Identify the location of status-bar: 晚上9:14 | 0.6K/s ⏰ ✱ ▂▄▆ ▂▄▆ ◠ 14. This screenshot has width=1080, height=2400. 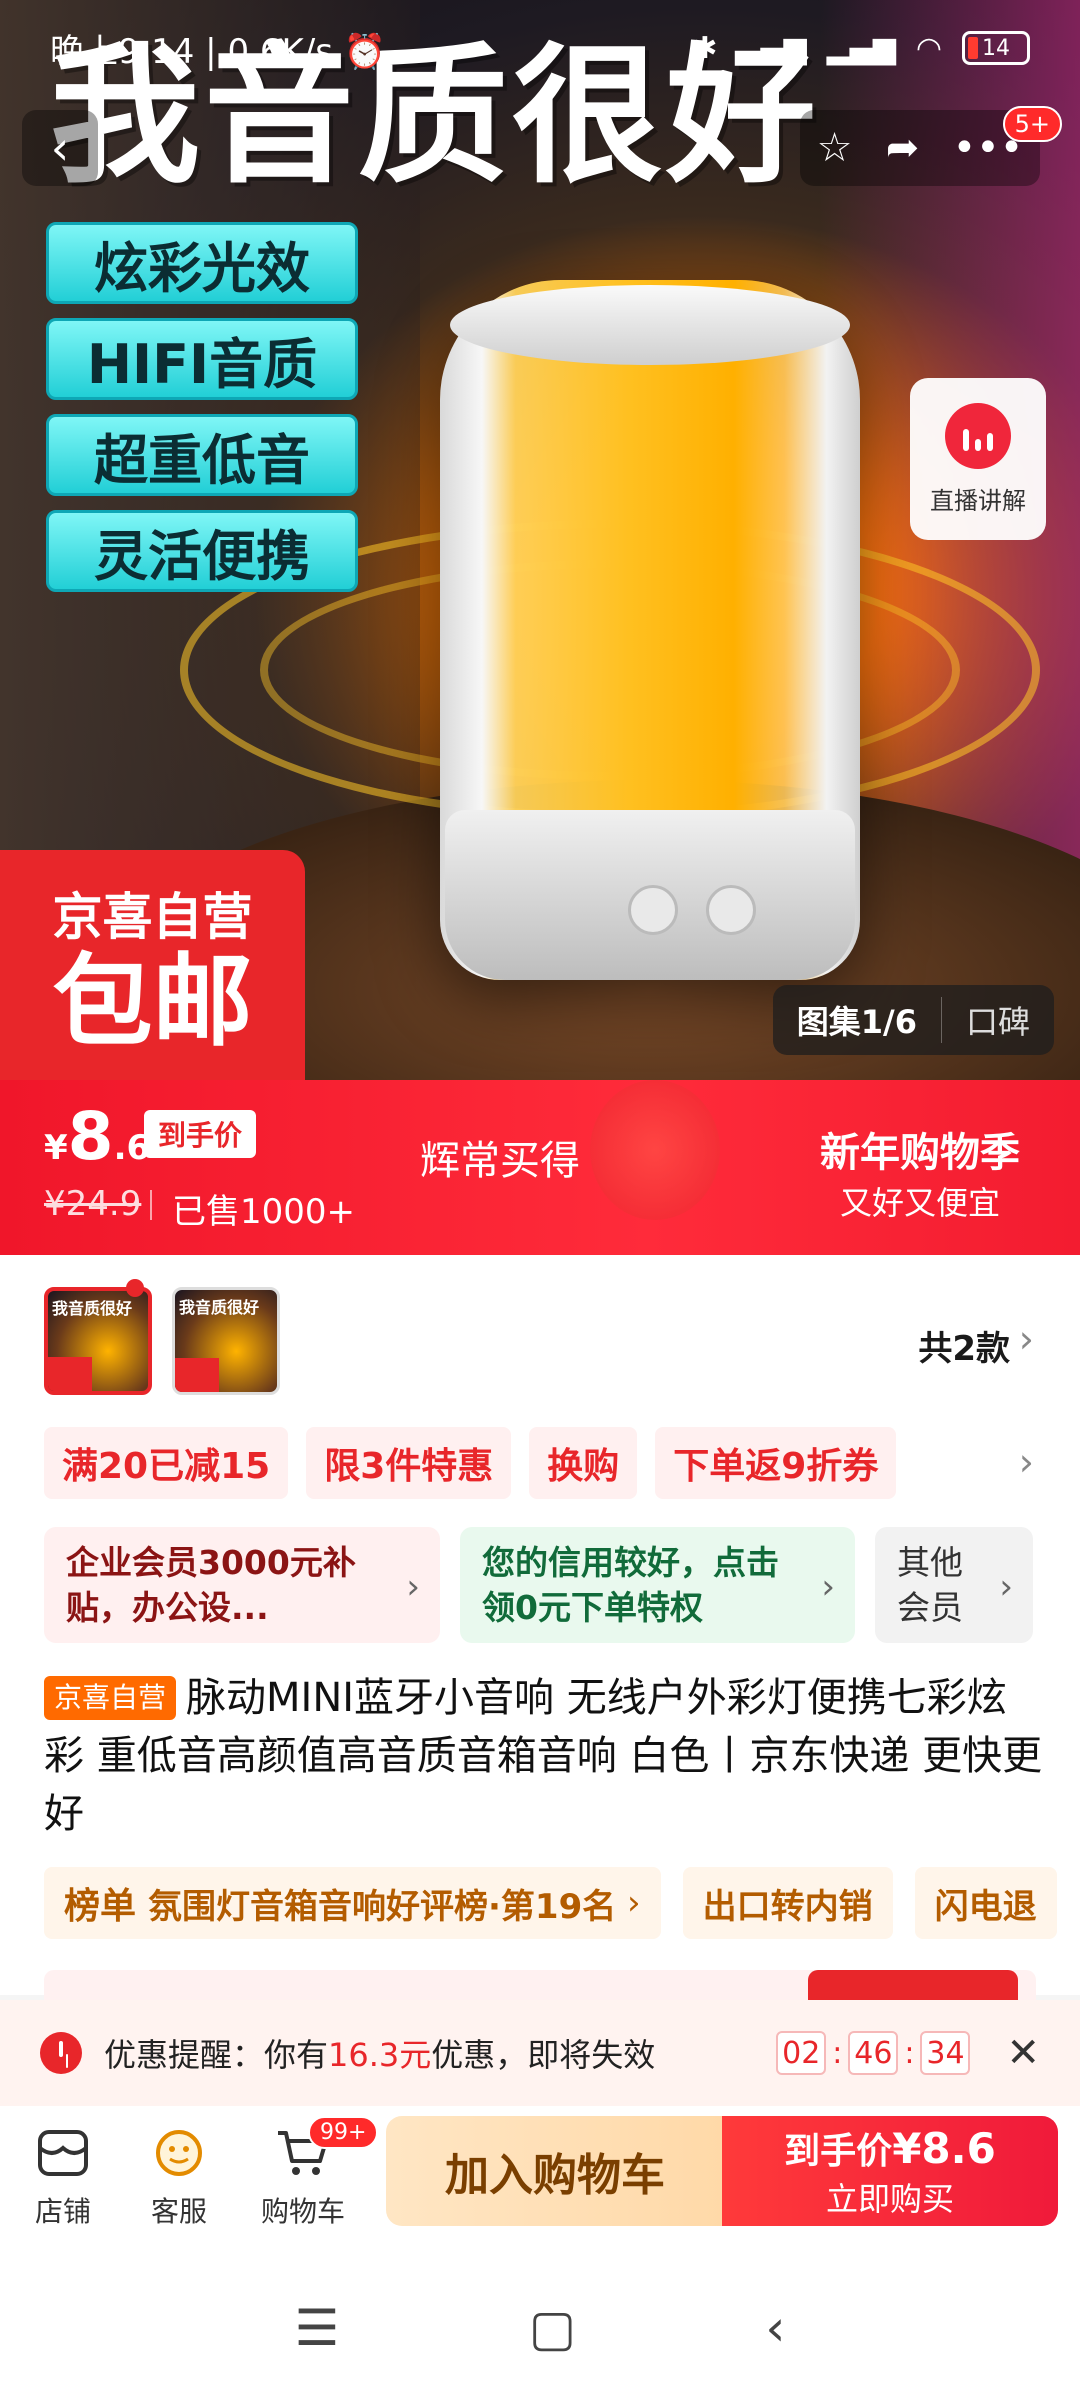
(540, 48).